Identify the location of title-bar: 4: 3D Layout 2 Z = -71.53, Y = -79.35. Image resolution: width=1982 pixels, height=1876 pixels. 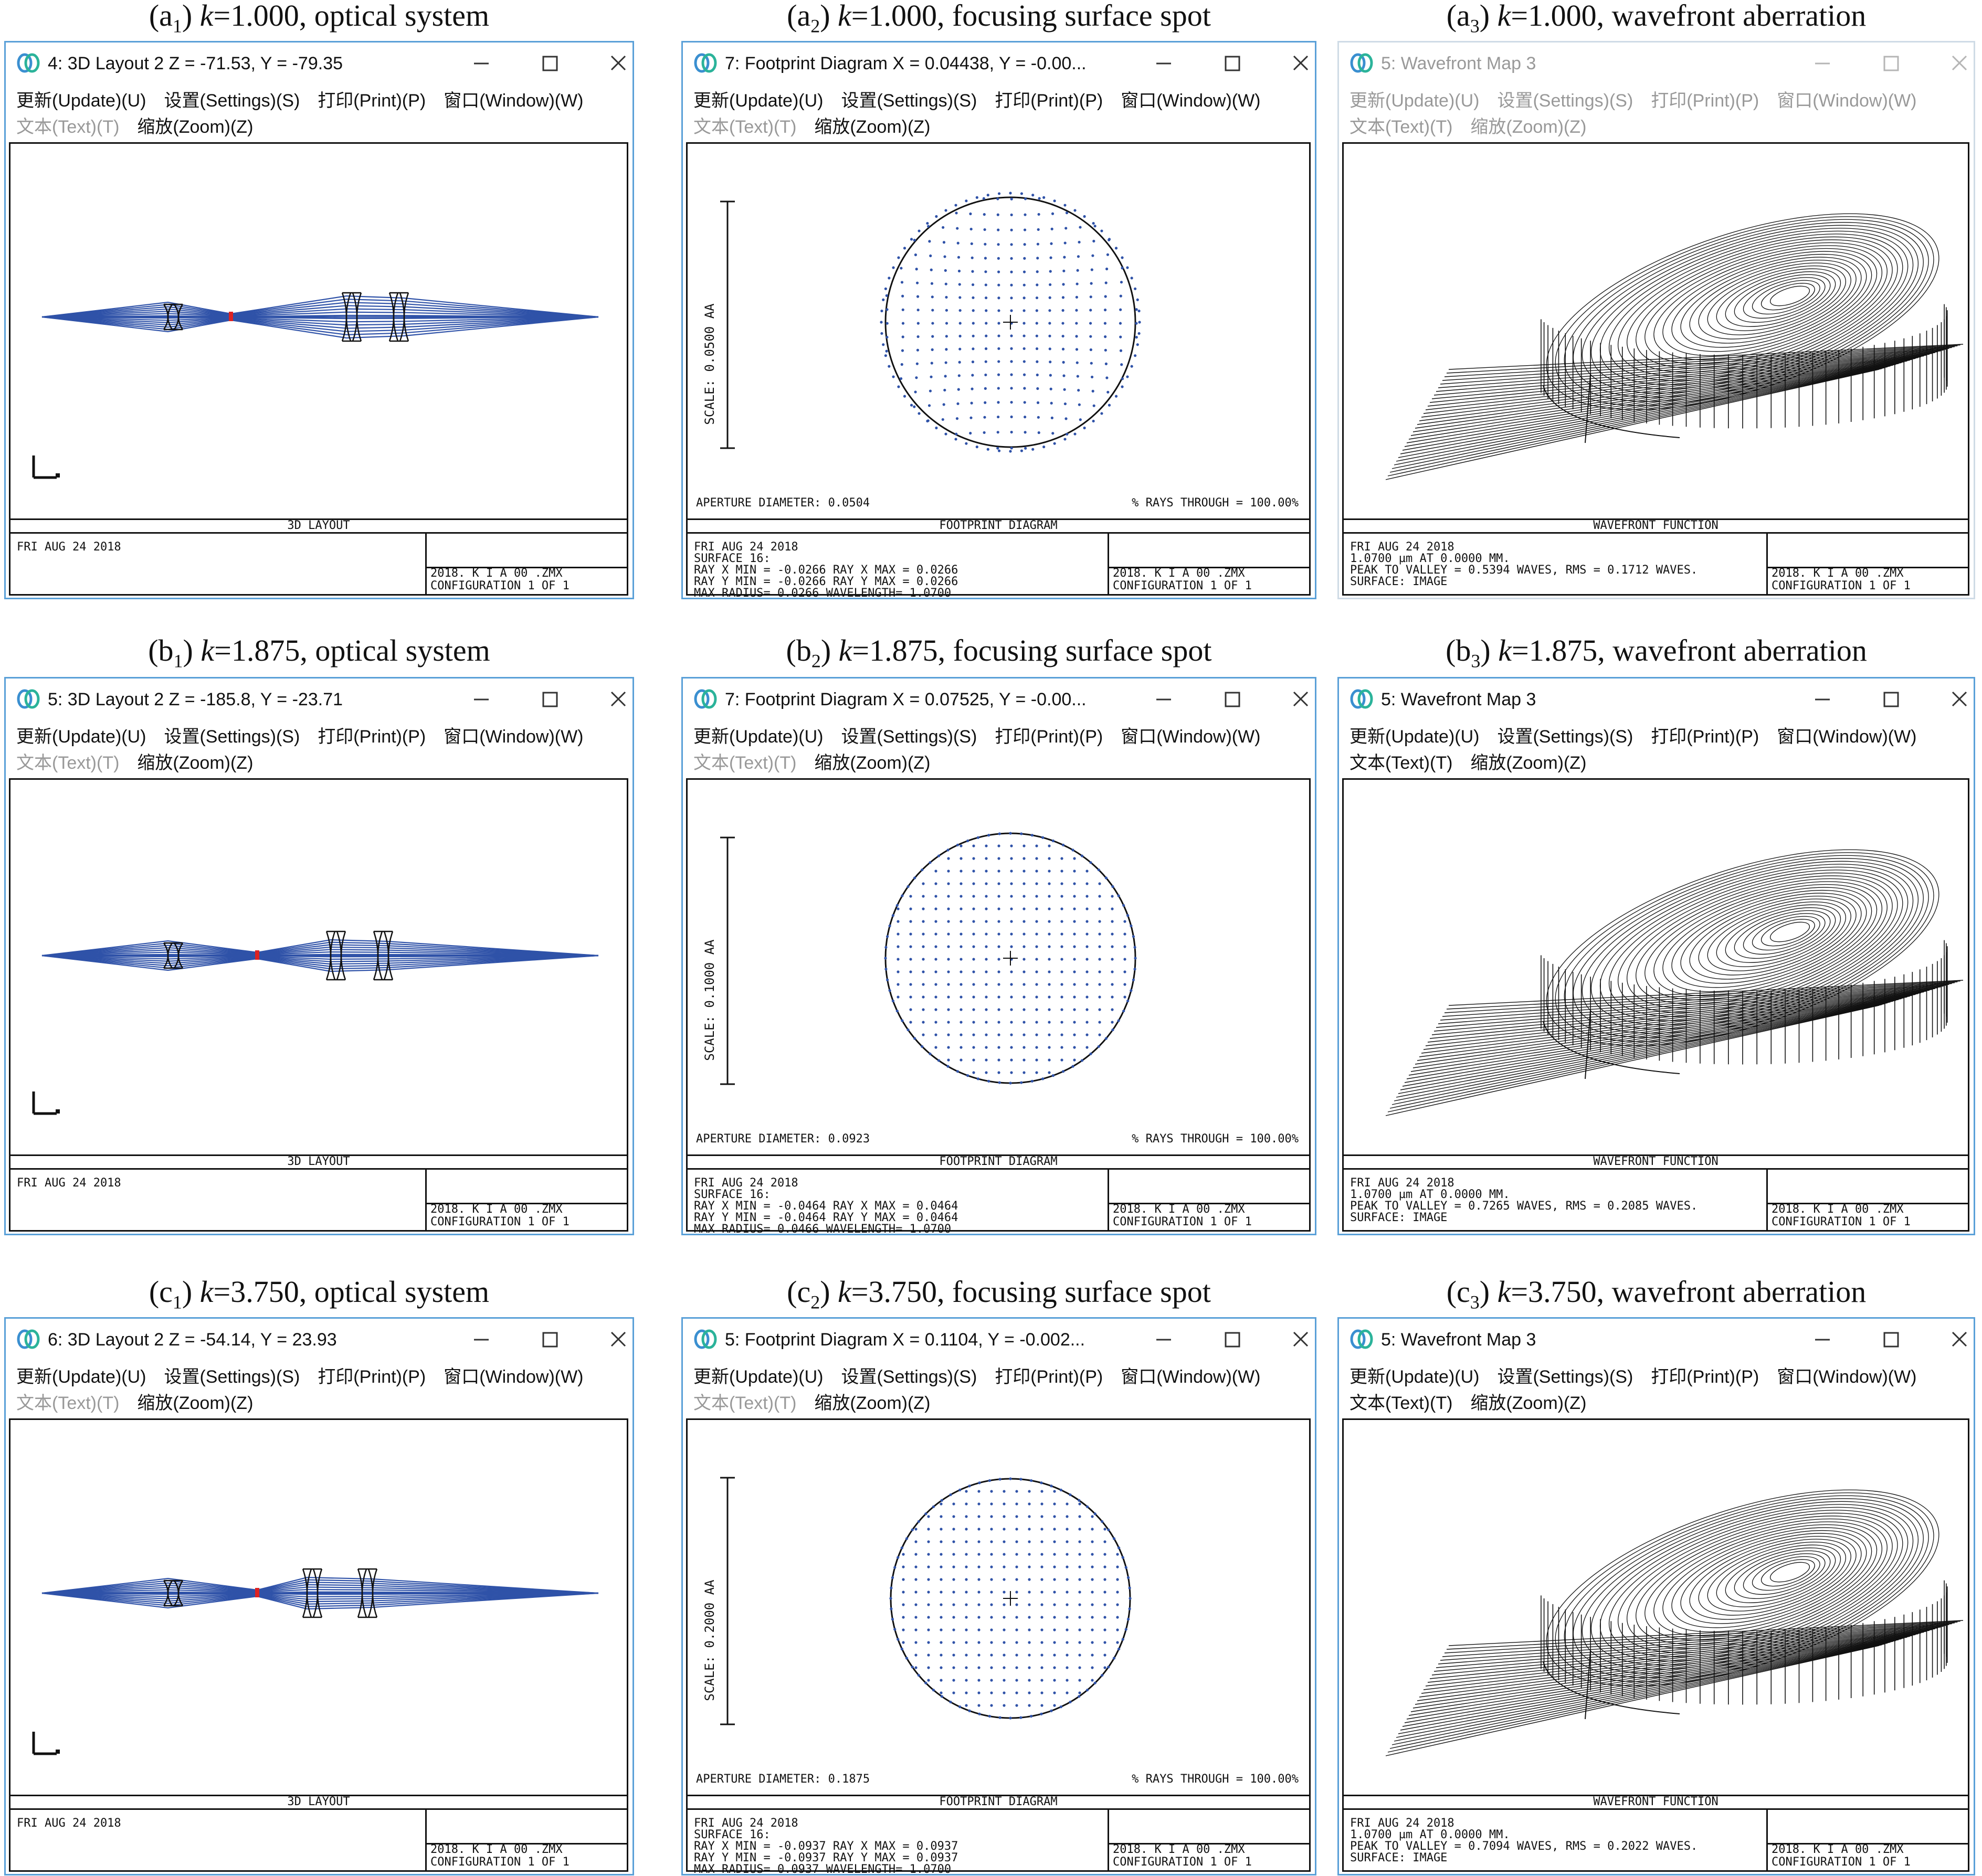
(319, 63).